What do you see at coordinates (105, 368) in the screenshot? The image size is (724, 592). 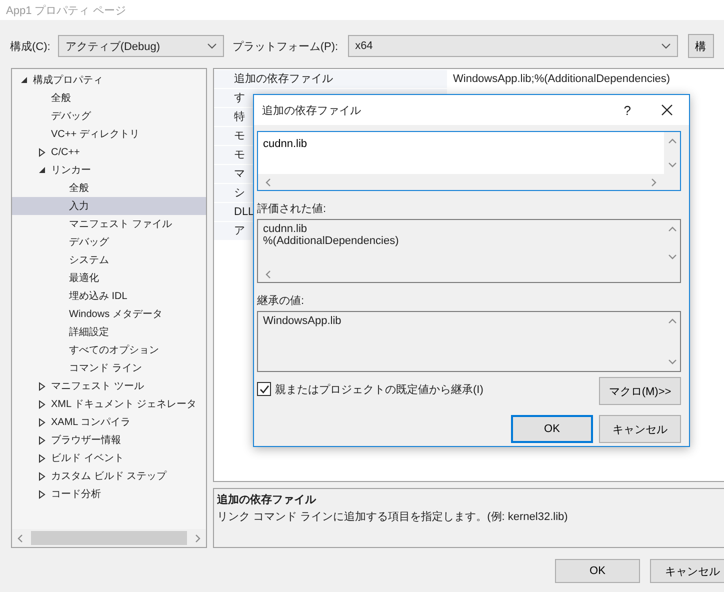 I see `tree-item-label: コマンド ライン` at bounding box center [105, 368].